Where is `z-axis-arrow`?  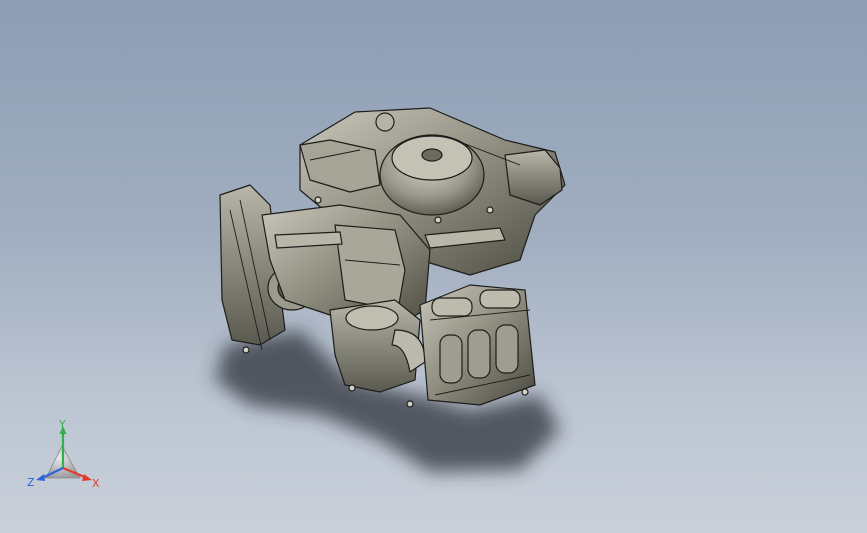 z-axis-arrow is located at coordinates (40, 477).